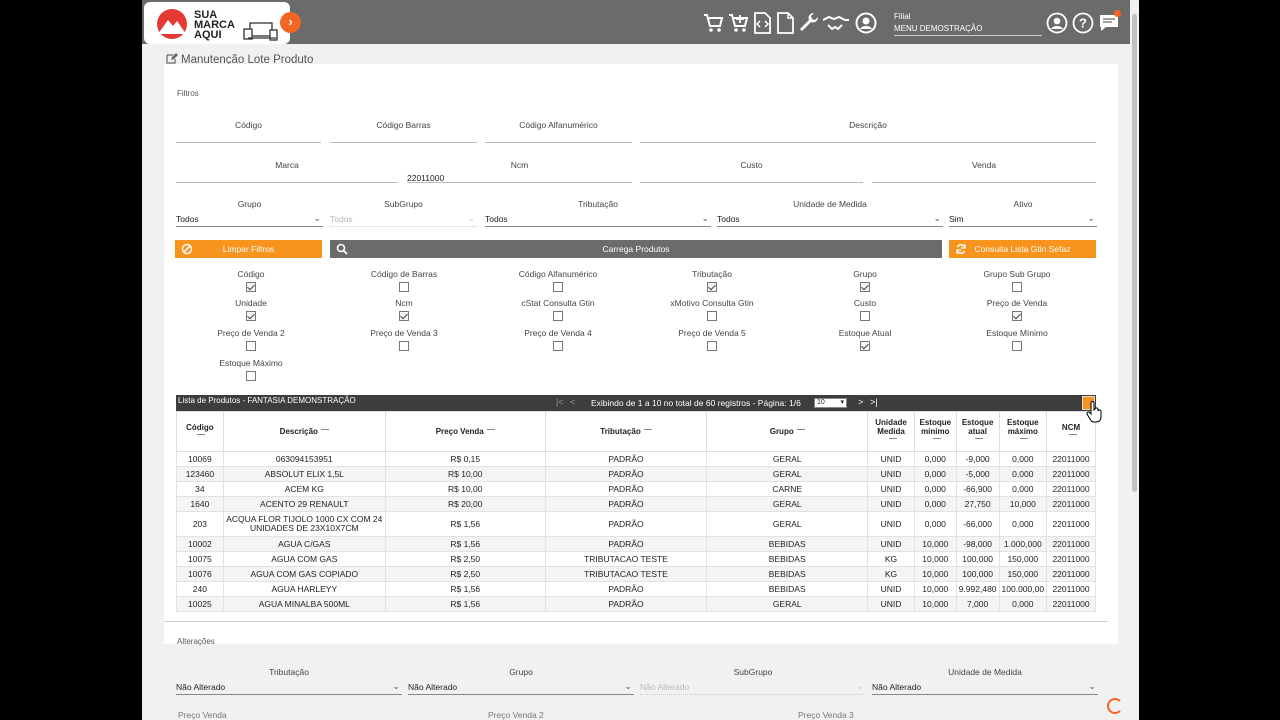  I want to click on chevron-down-icon: ⌄, so click(317, 218).